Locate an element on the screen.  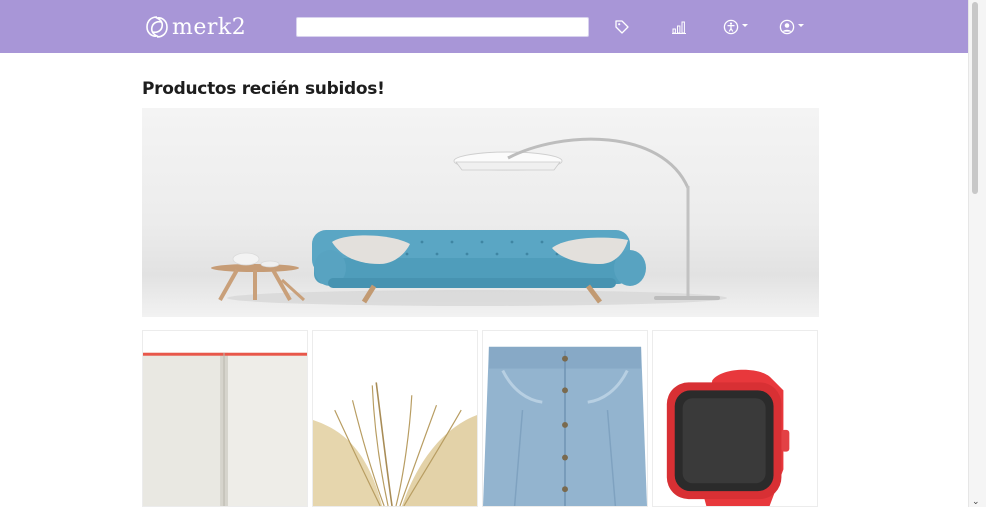
accessibility-dropdown is located at coordinates (735, 27).